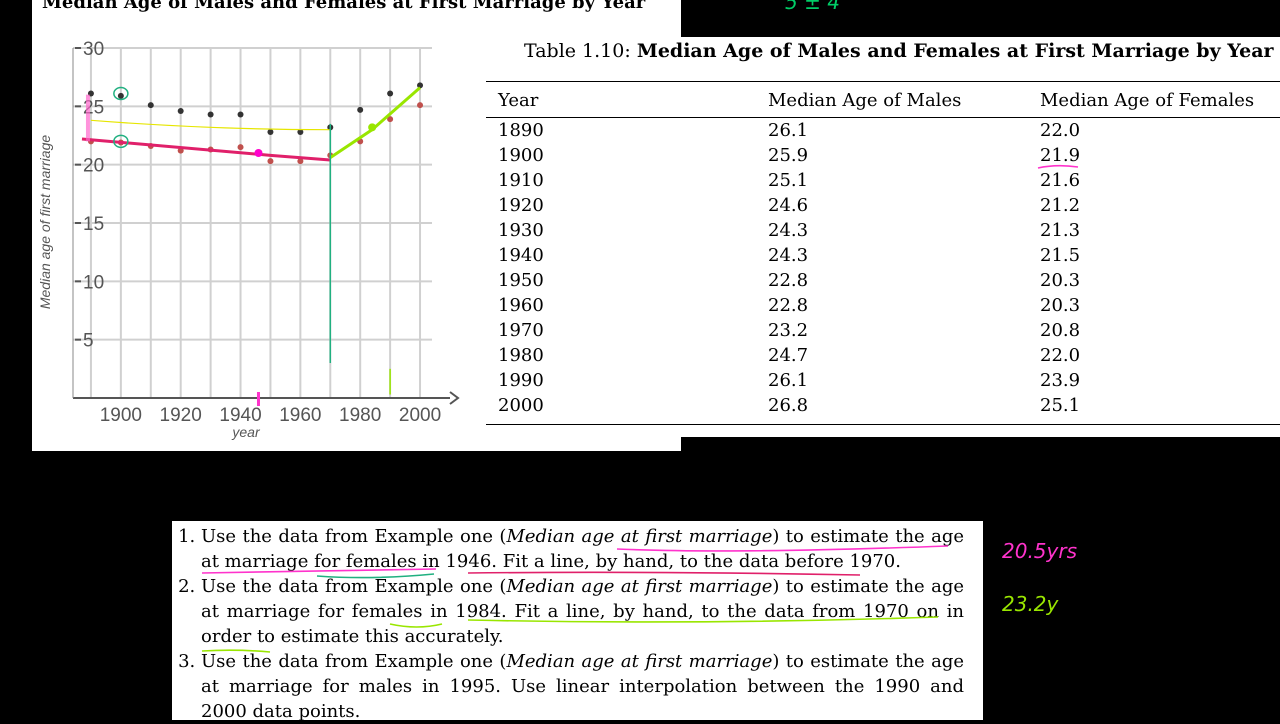 This screenshot has height=724, width=1280. Describe the element at coordinates (1154, 409) in the screenshot. I see `cell-female: 25.1` at that location.